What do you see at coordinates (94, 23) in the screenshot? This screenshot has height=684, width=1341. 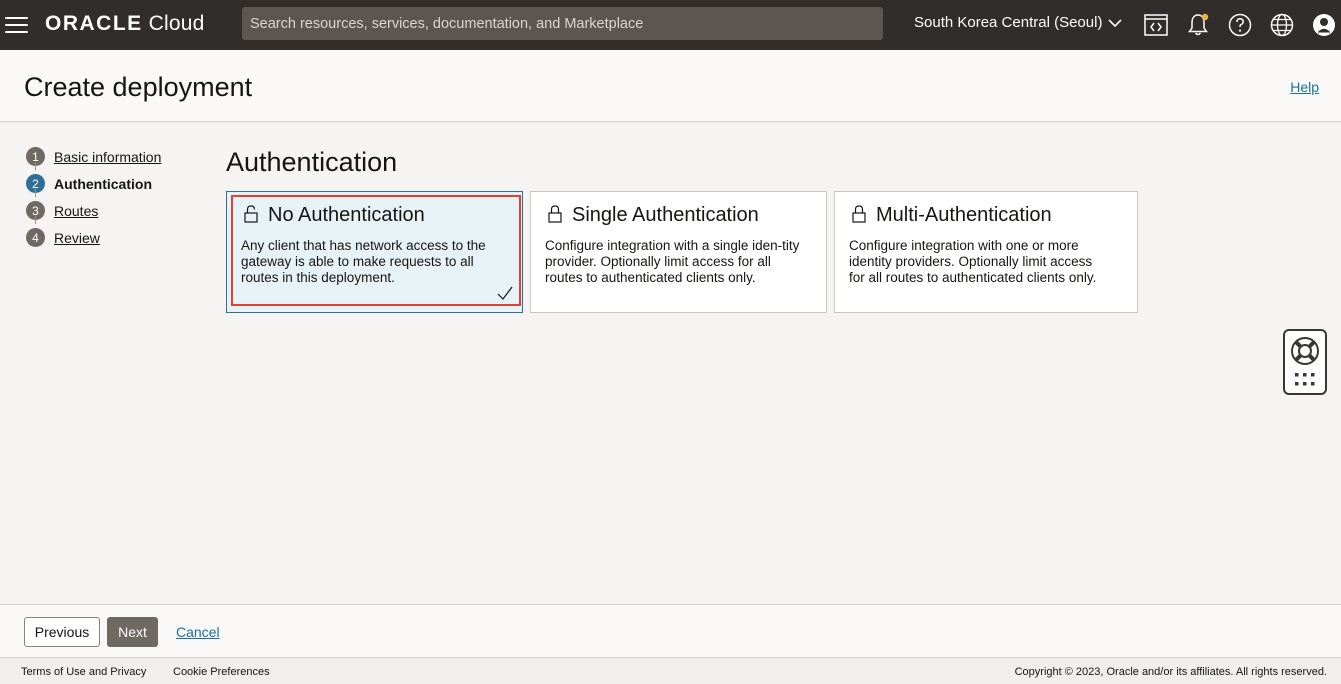 I see `brand-oracle: ORACLE` at bounding box center [94, 23].